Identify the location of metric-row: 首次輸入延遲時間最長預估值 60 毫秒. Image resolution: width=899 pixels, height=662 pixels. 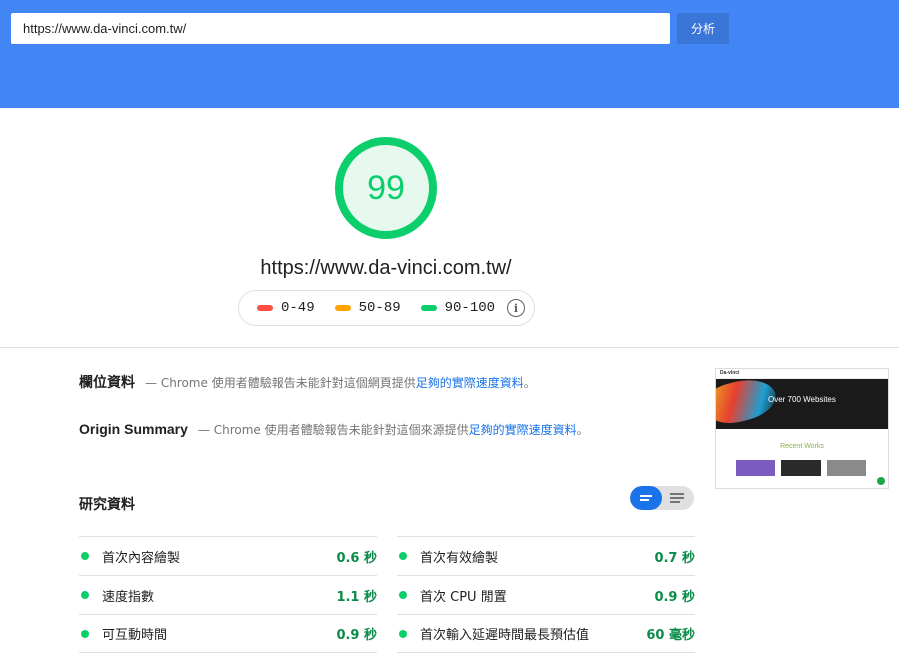
(546, 633).